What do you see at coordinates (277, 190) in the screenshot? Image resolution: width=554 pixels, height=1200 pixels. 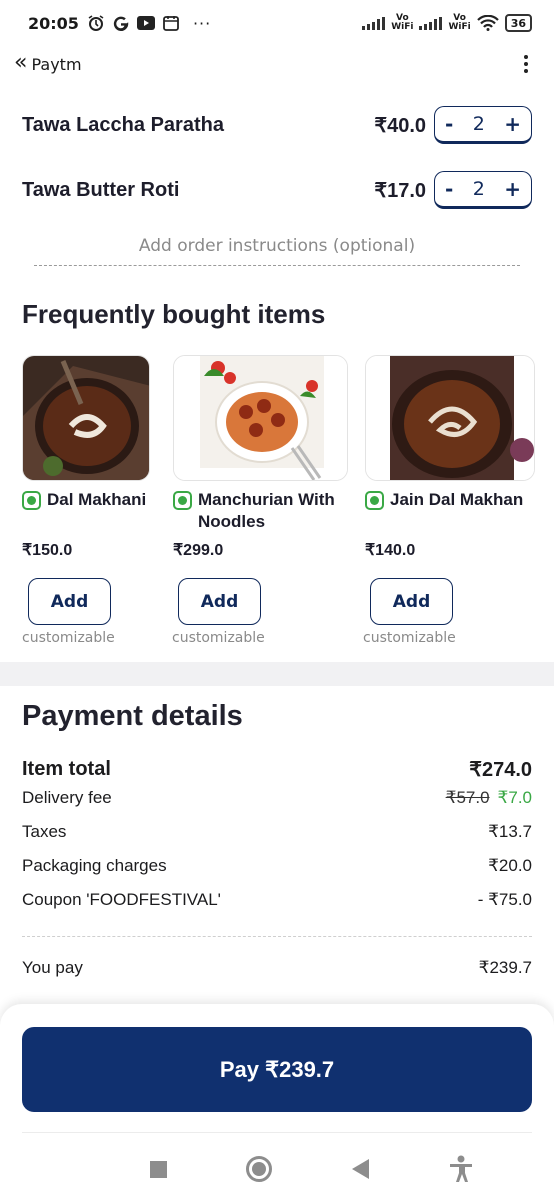 I see `cart-item: Tawa Butter Roti ₹17.0 - 2 +` at bounding box center [277, 190].